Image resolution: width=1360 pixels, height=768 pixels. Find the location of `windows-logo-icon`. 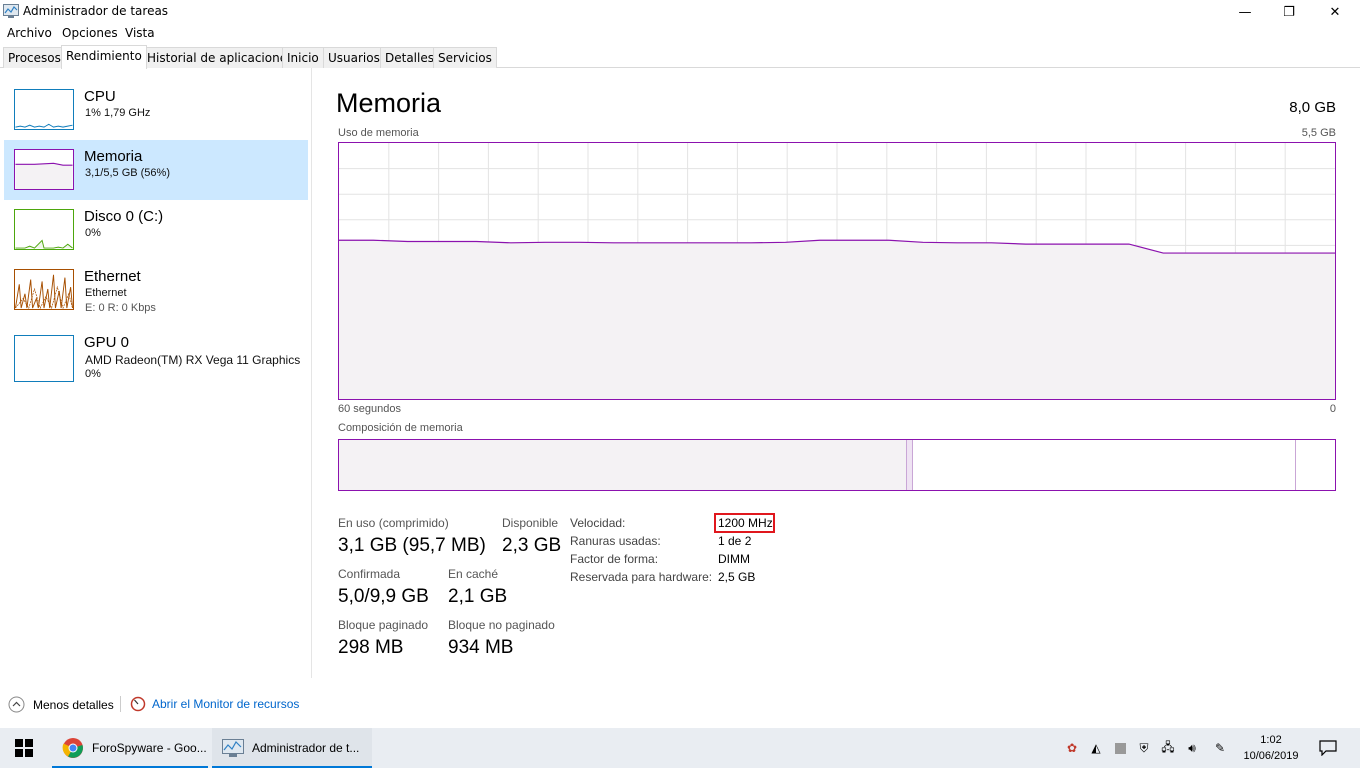

windows-logo-icon is located at coordinates (24, 748).